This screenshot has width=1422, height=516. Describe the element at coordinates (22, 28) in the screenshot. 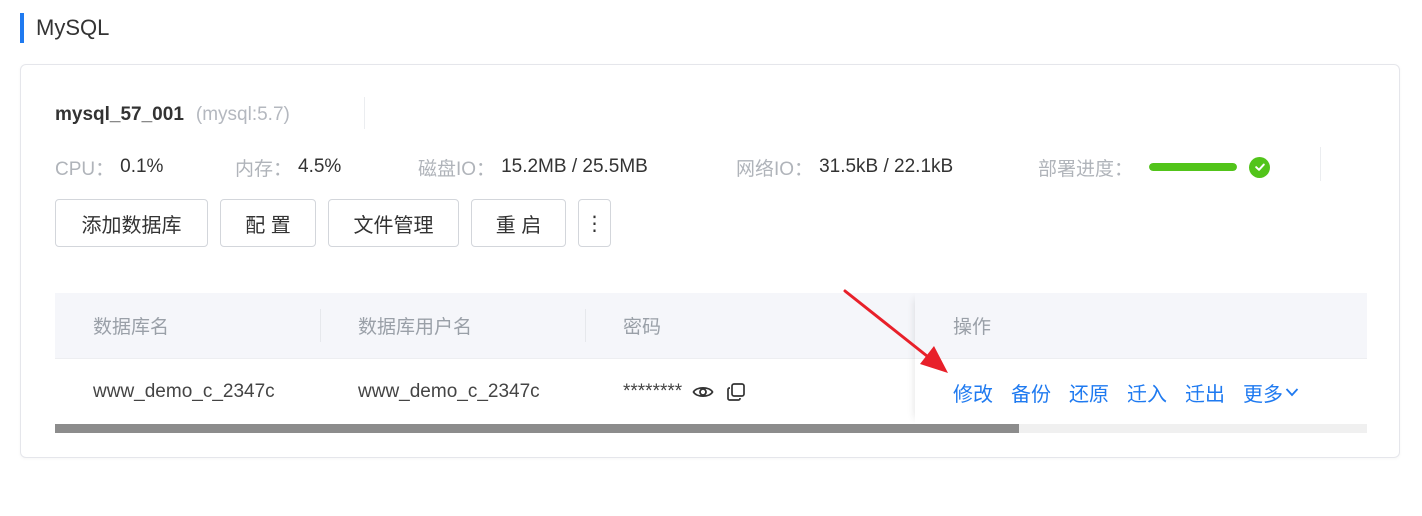

I see `section-accent-bar` at that location.